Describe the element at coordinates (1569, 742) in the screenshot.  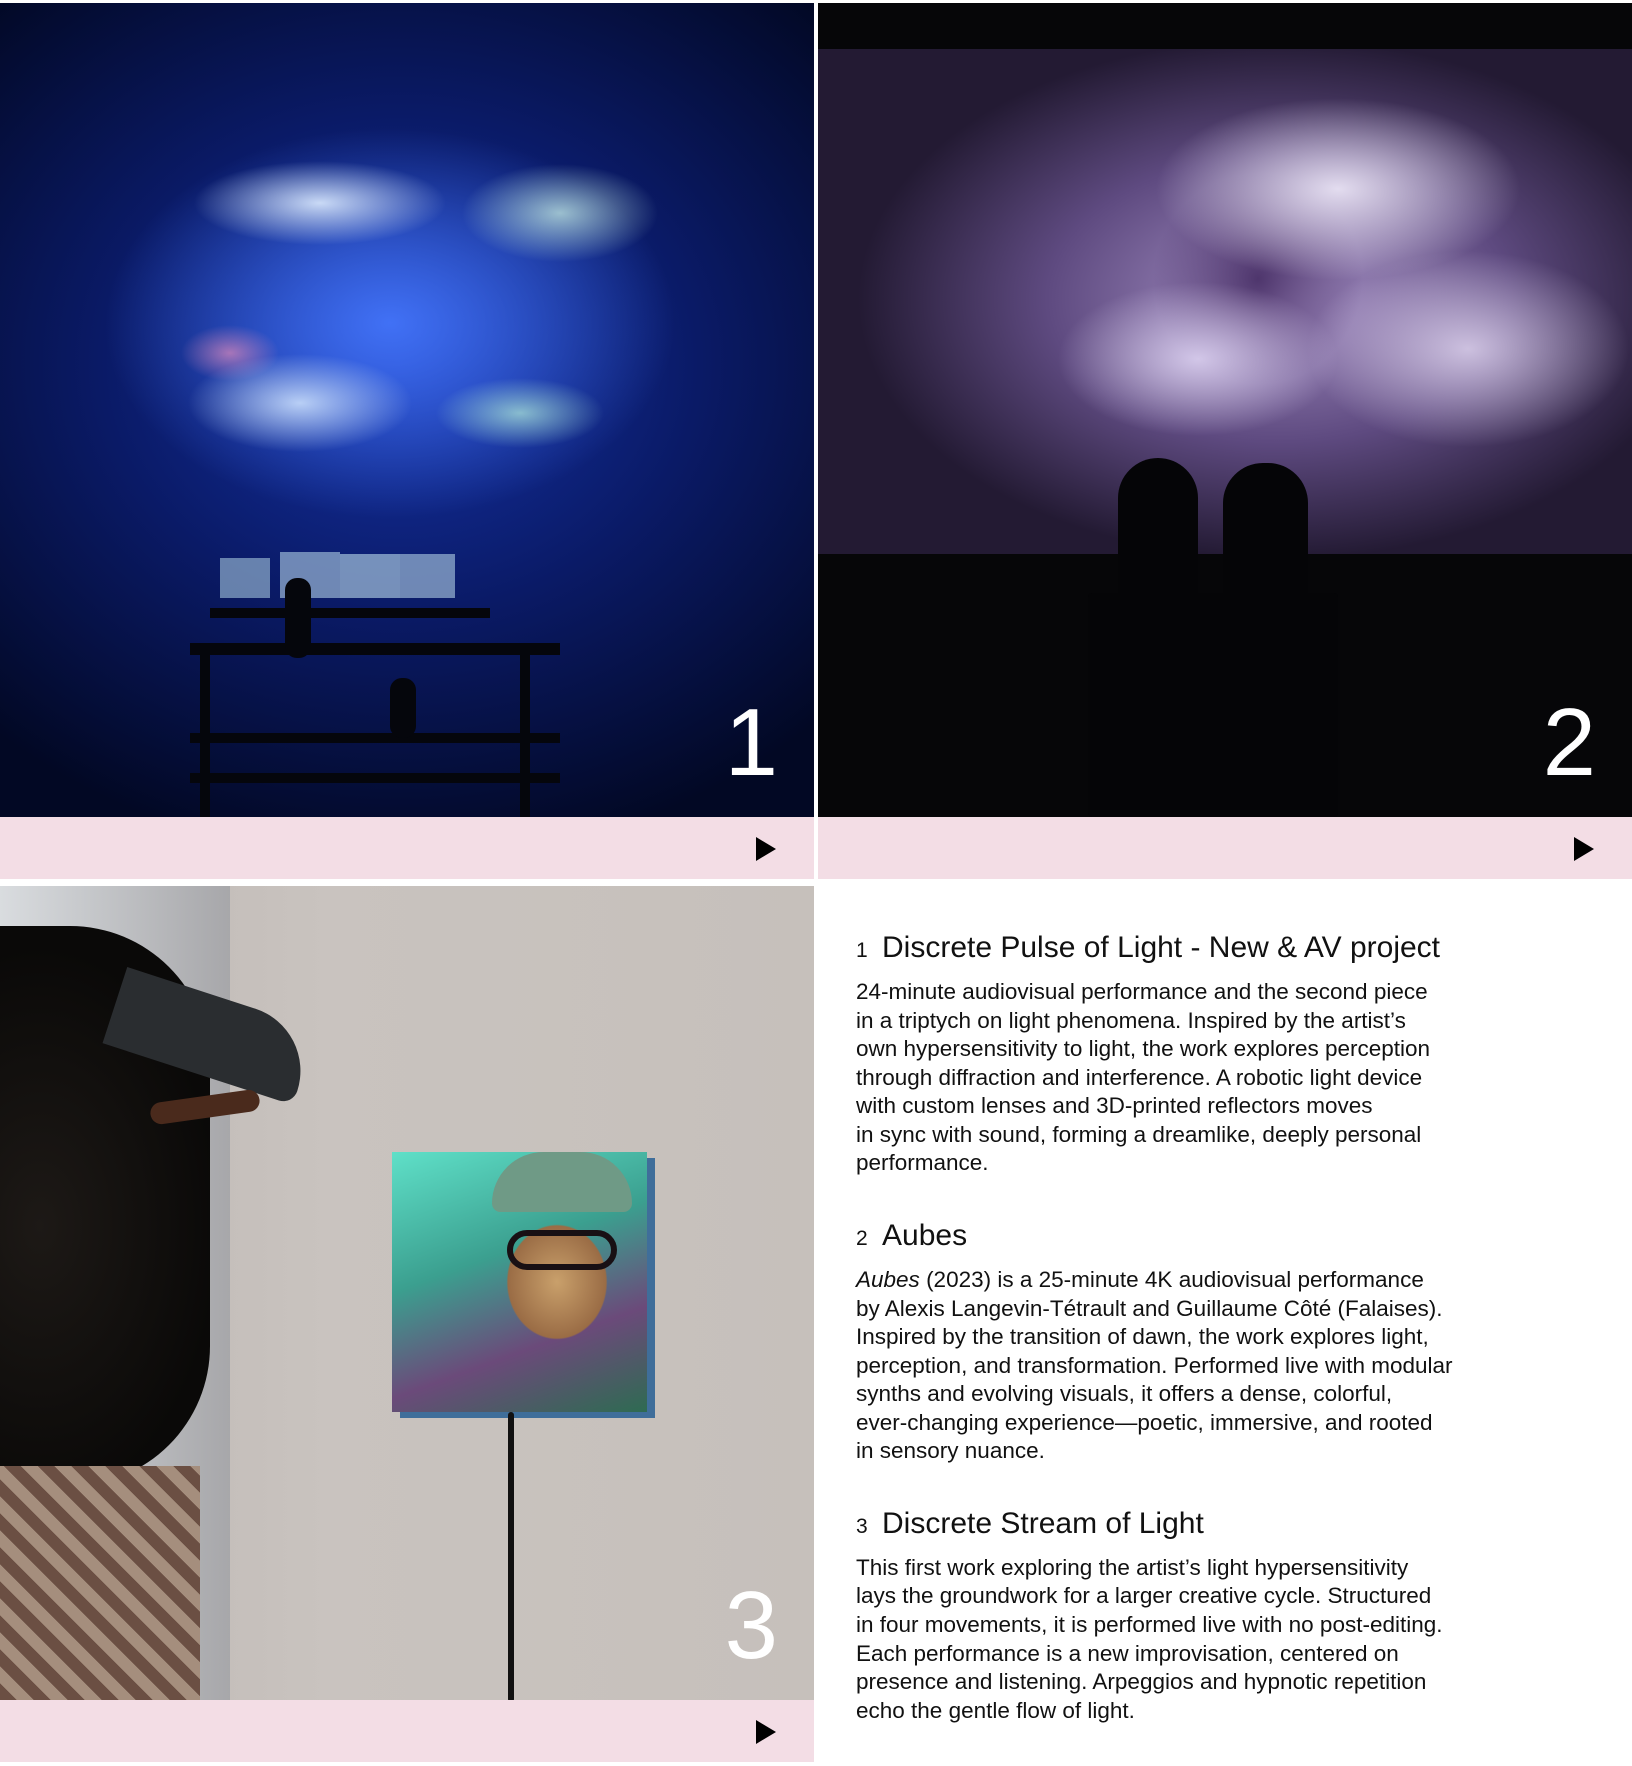
I see `media-number-2: 2` at that location.